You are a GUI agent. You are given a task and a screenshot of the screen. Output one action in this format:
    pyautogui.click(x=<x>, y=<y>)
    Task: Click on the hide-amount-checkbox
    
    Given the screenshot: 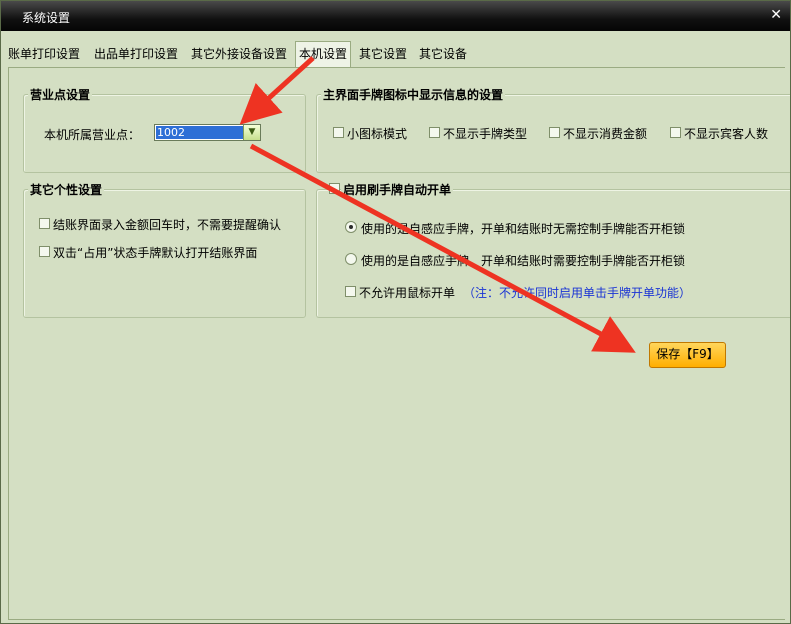 What is the action you would take?
    pyautogui.click(x=554, y=132)
    